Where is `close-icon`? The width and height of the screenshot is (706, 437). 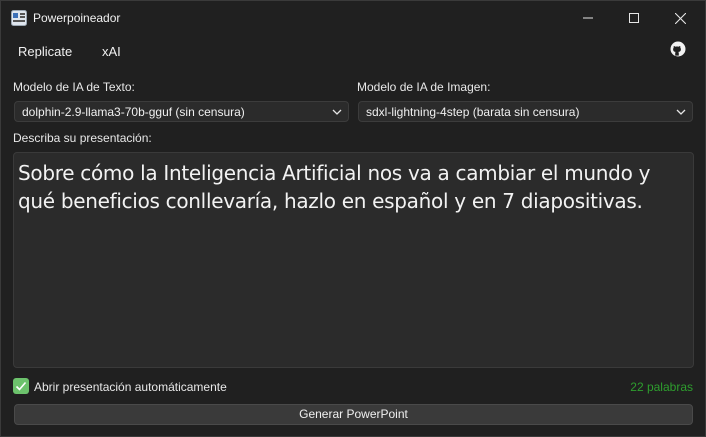
close-icon is located at coordinates (680, 18).